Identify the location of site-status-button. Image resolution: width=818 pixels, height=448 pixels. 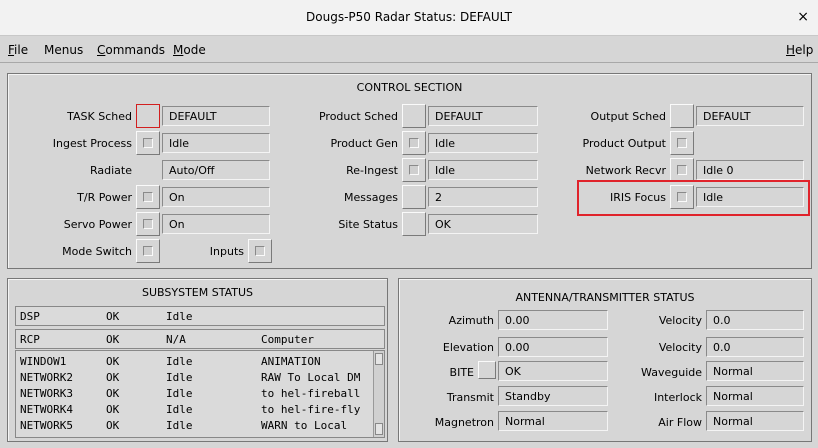
(414, 224).